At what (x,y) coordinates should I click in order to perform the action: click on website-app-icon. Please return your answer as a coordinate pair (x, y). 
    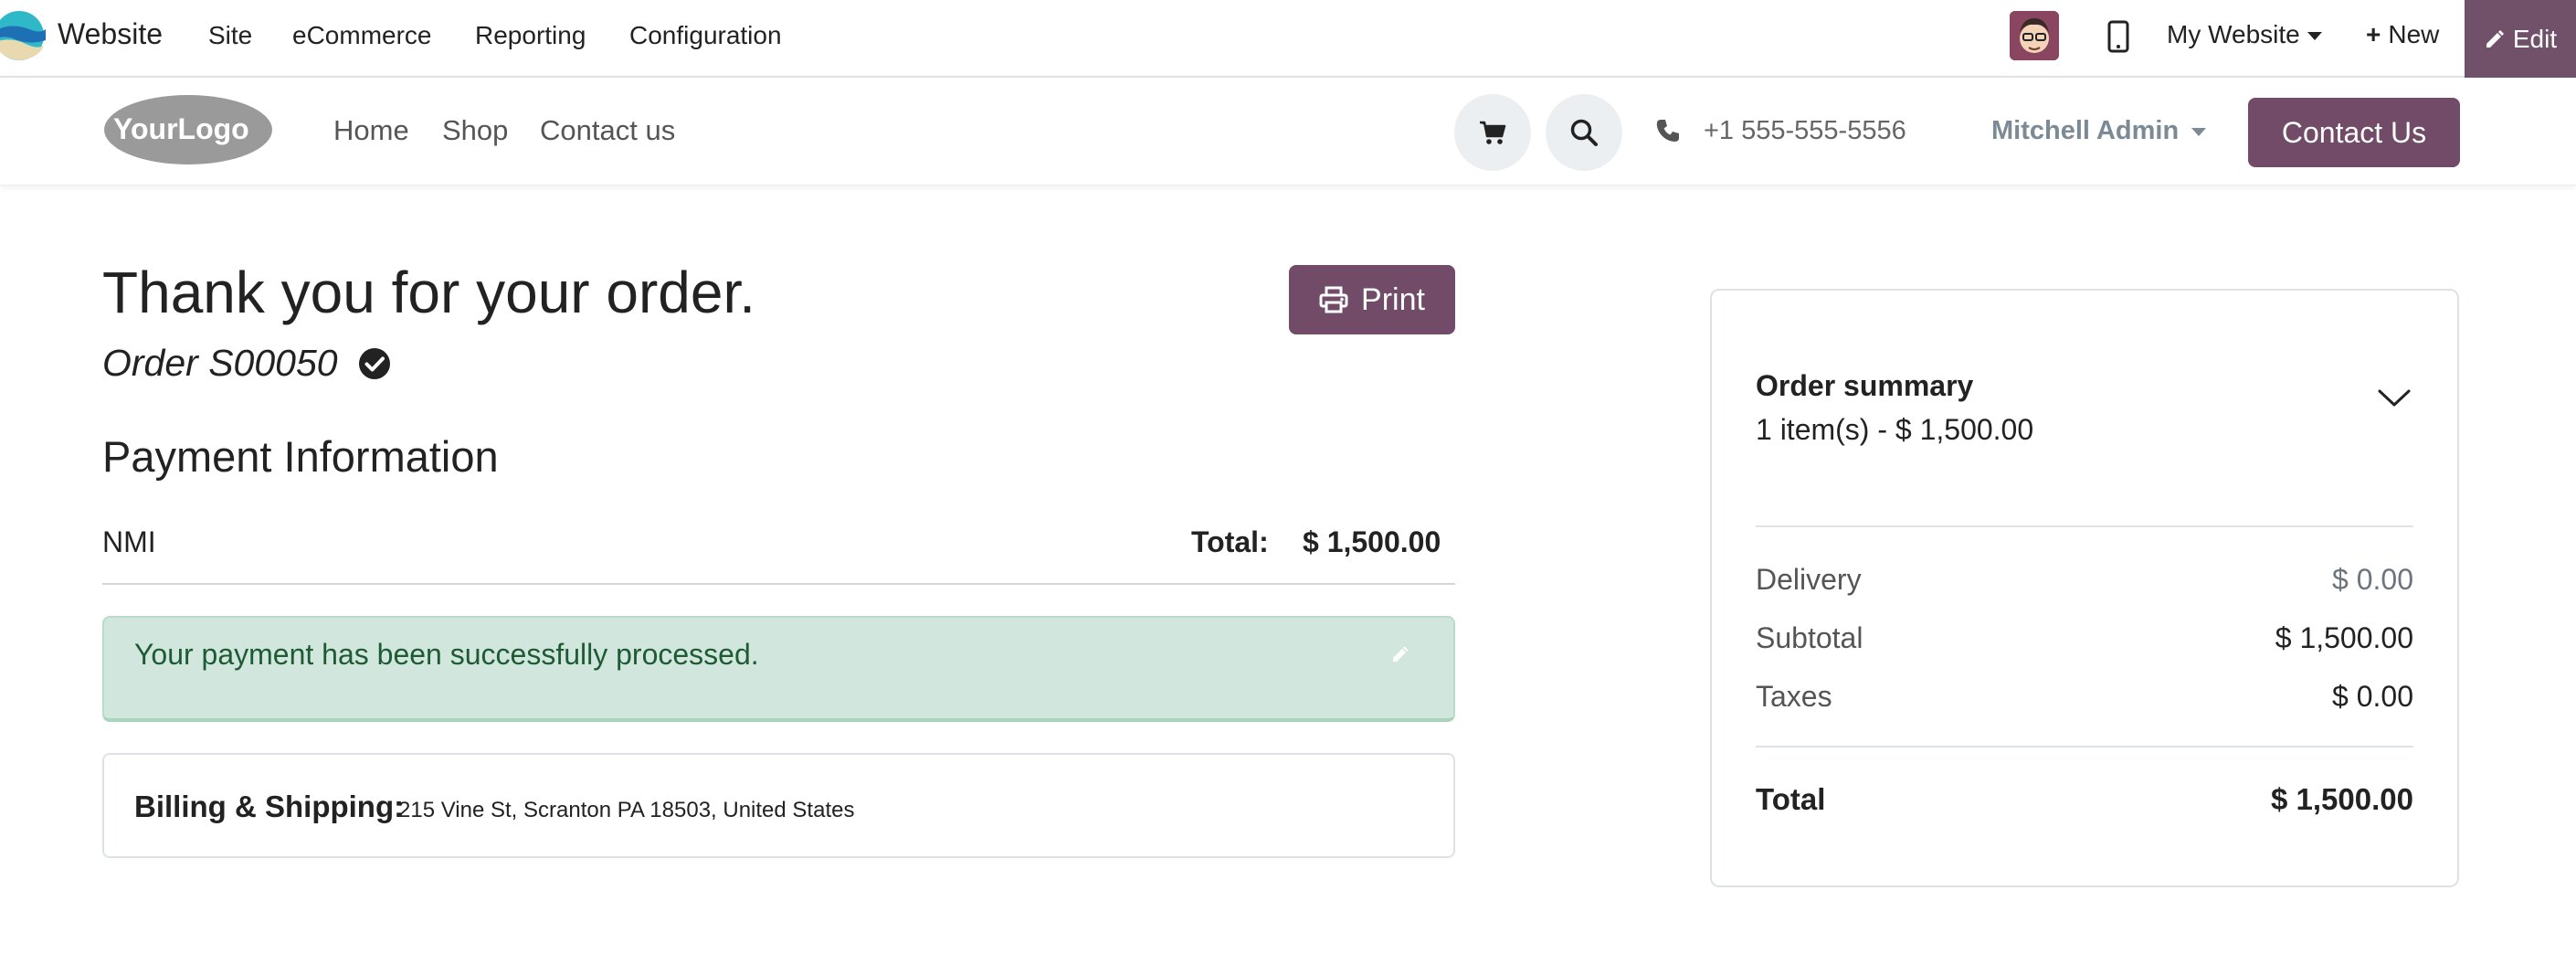
    Looking at the image, I should click on (23, 35).